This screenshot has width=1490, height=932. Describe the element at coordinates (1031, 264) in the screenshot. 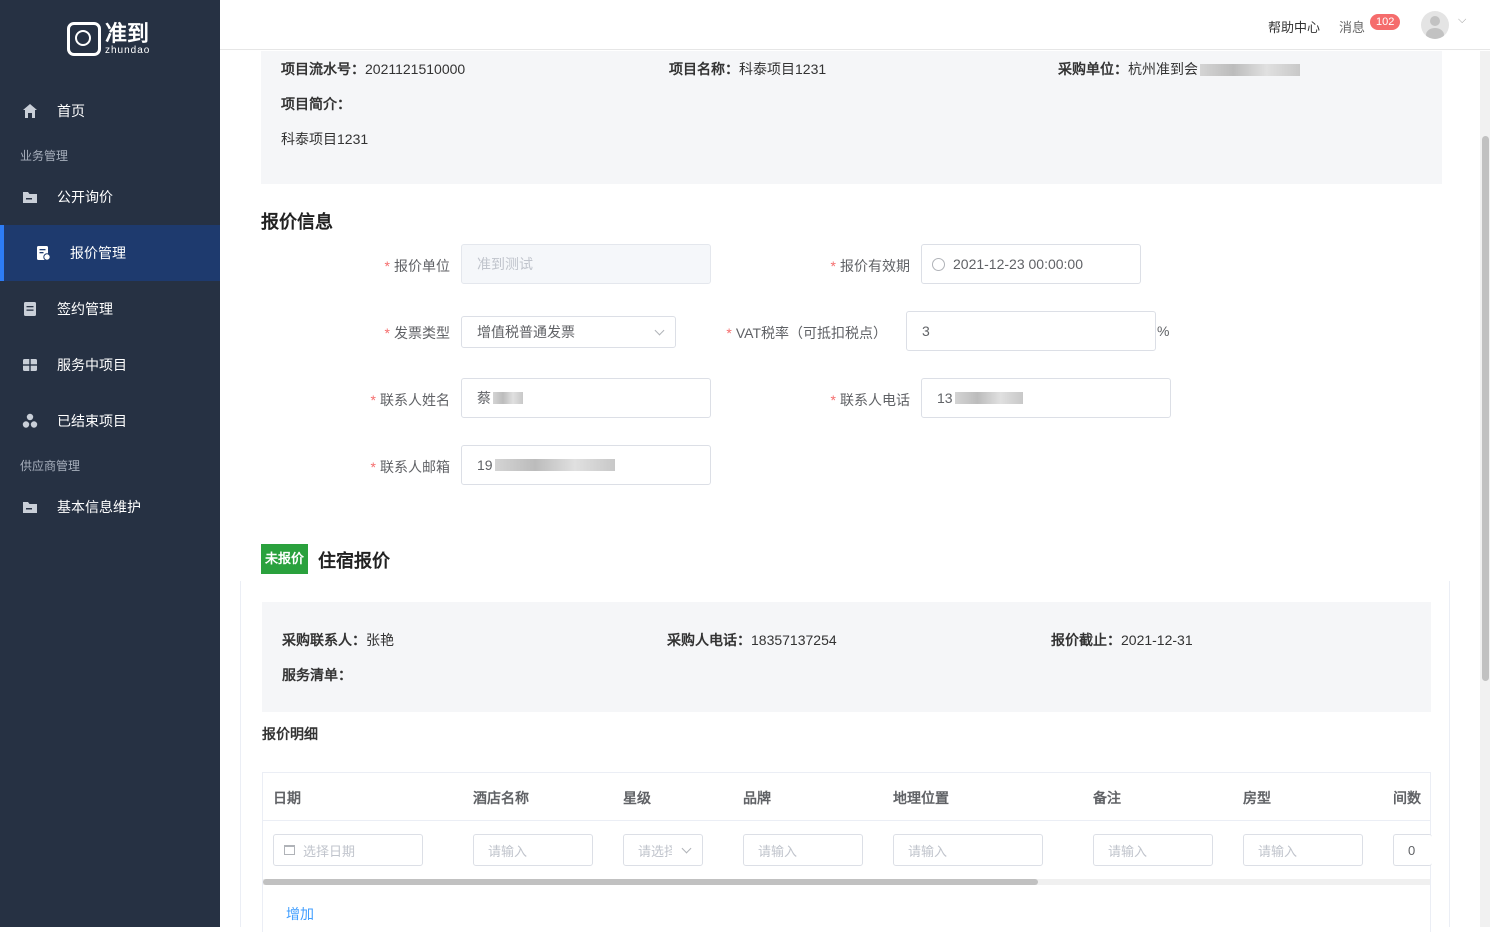

I see `quote-validity-picker: 2021-12-23 00:00:00` at that location.